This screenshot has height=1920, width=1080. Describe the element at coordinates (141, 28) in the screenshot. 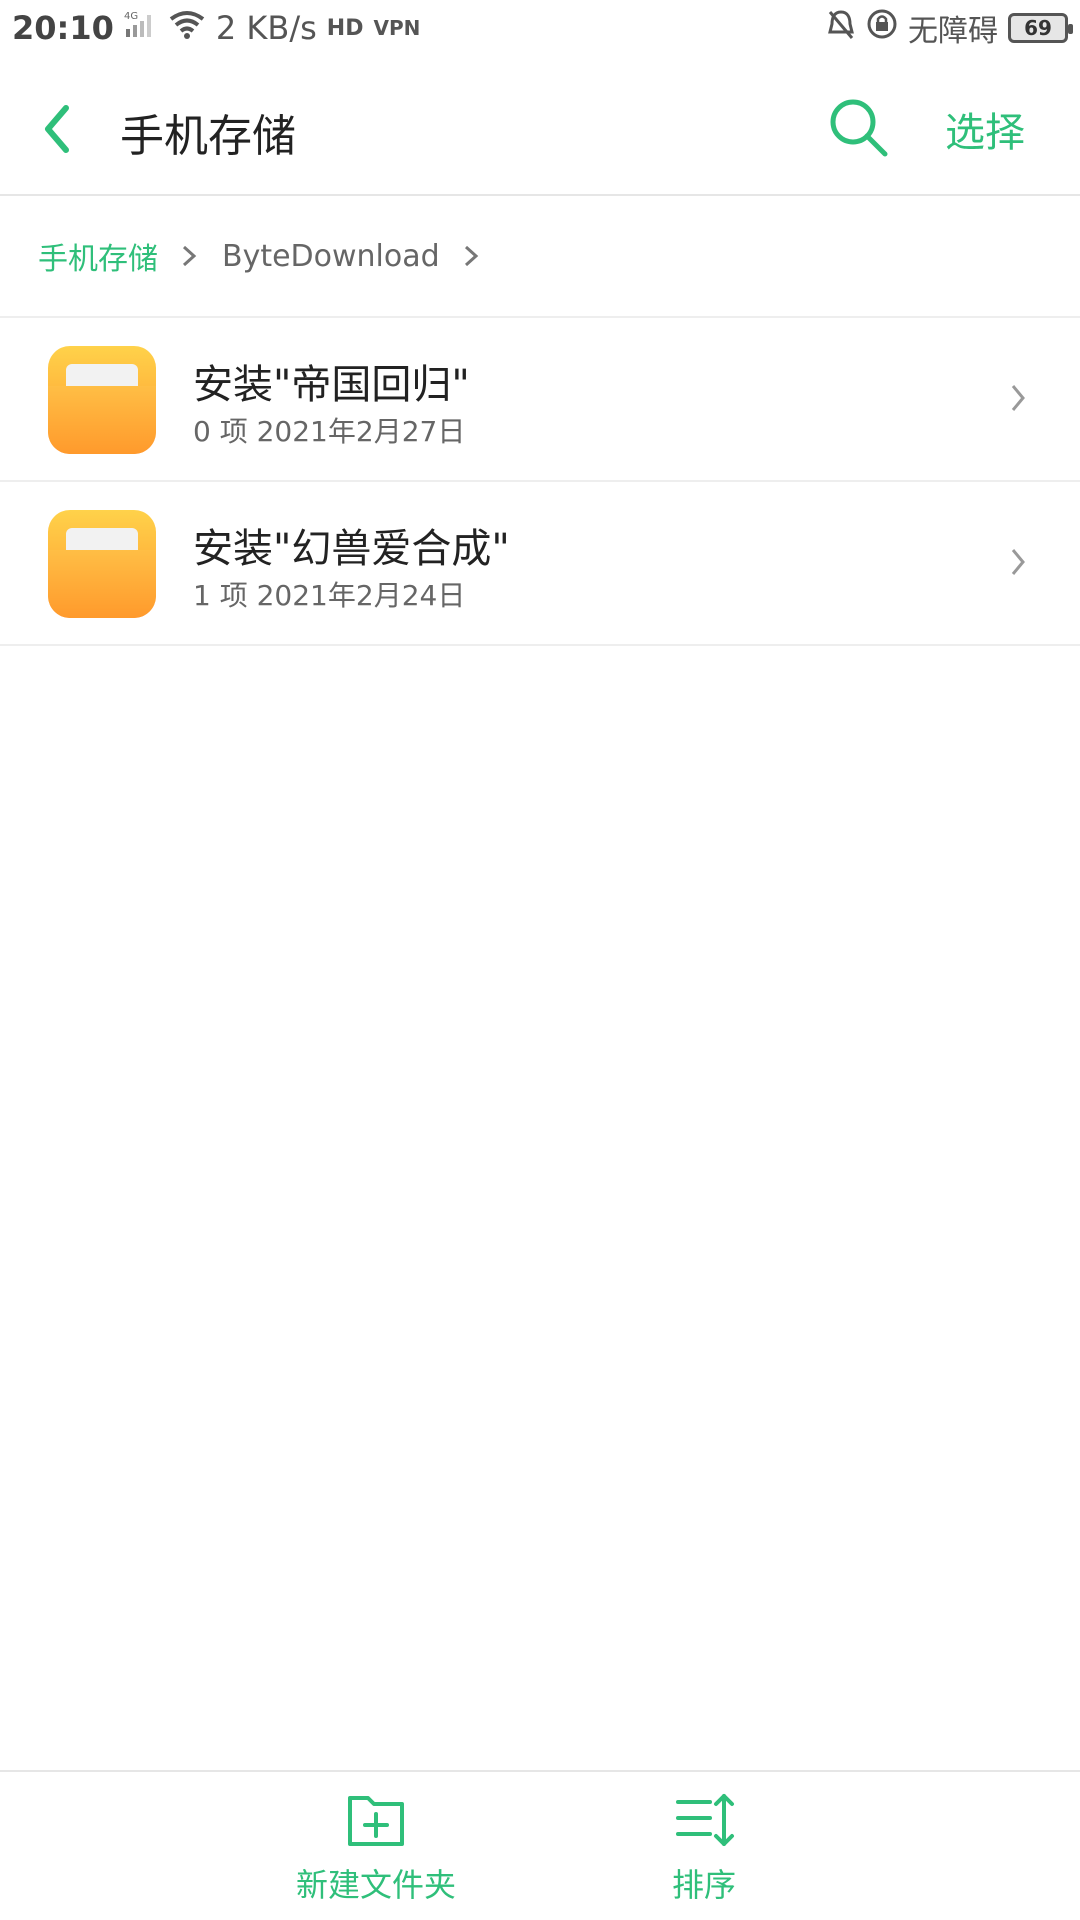

I see `signal-icon: 4G` at that location.